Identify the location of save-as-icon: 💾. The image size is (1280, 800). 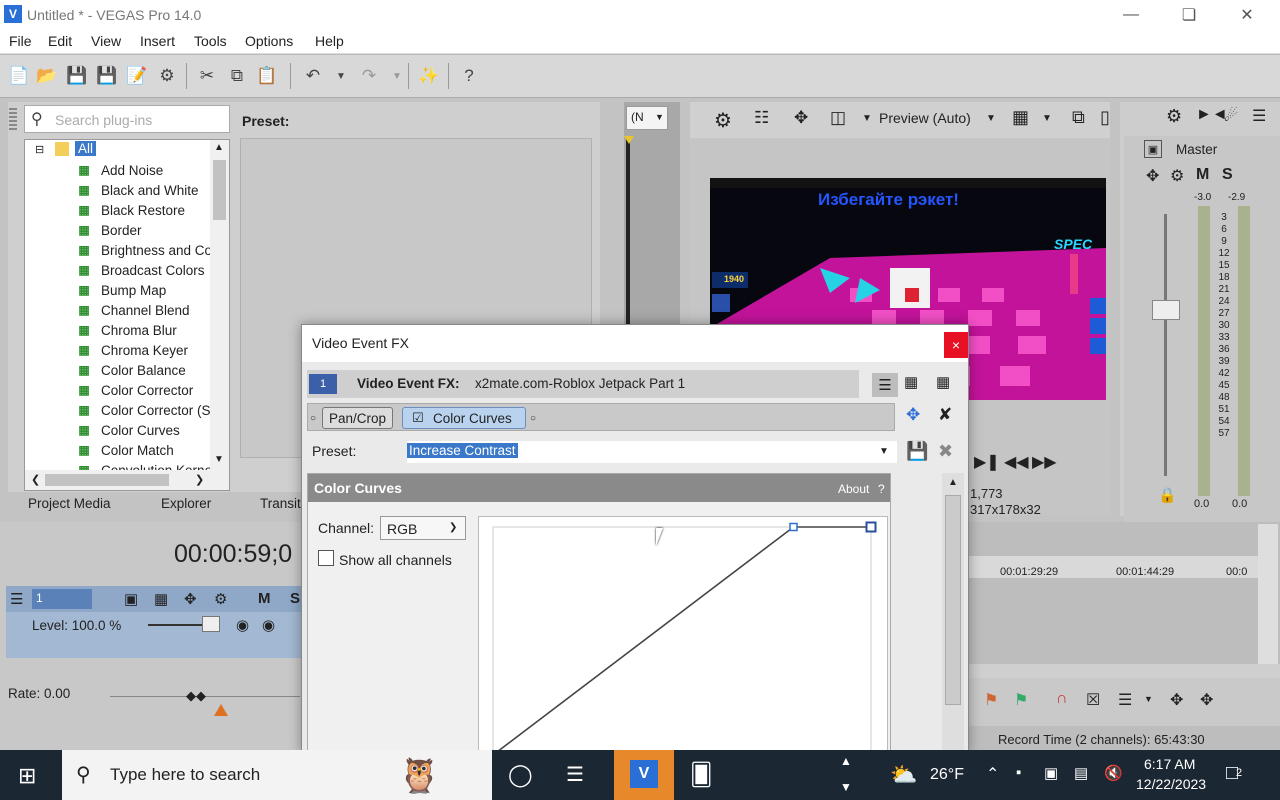
(107, 76).